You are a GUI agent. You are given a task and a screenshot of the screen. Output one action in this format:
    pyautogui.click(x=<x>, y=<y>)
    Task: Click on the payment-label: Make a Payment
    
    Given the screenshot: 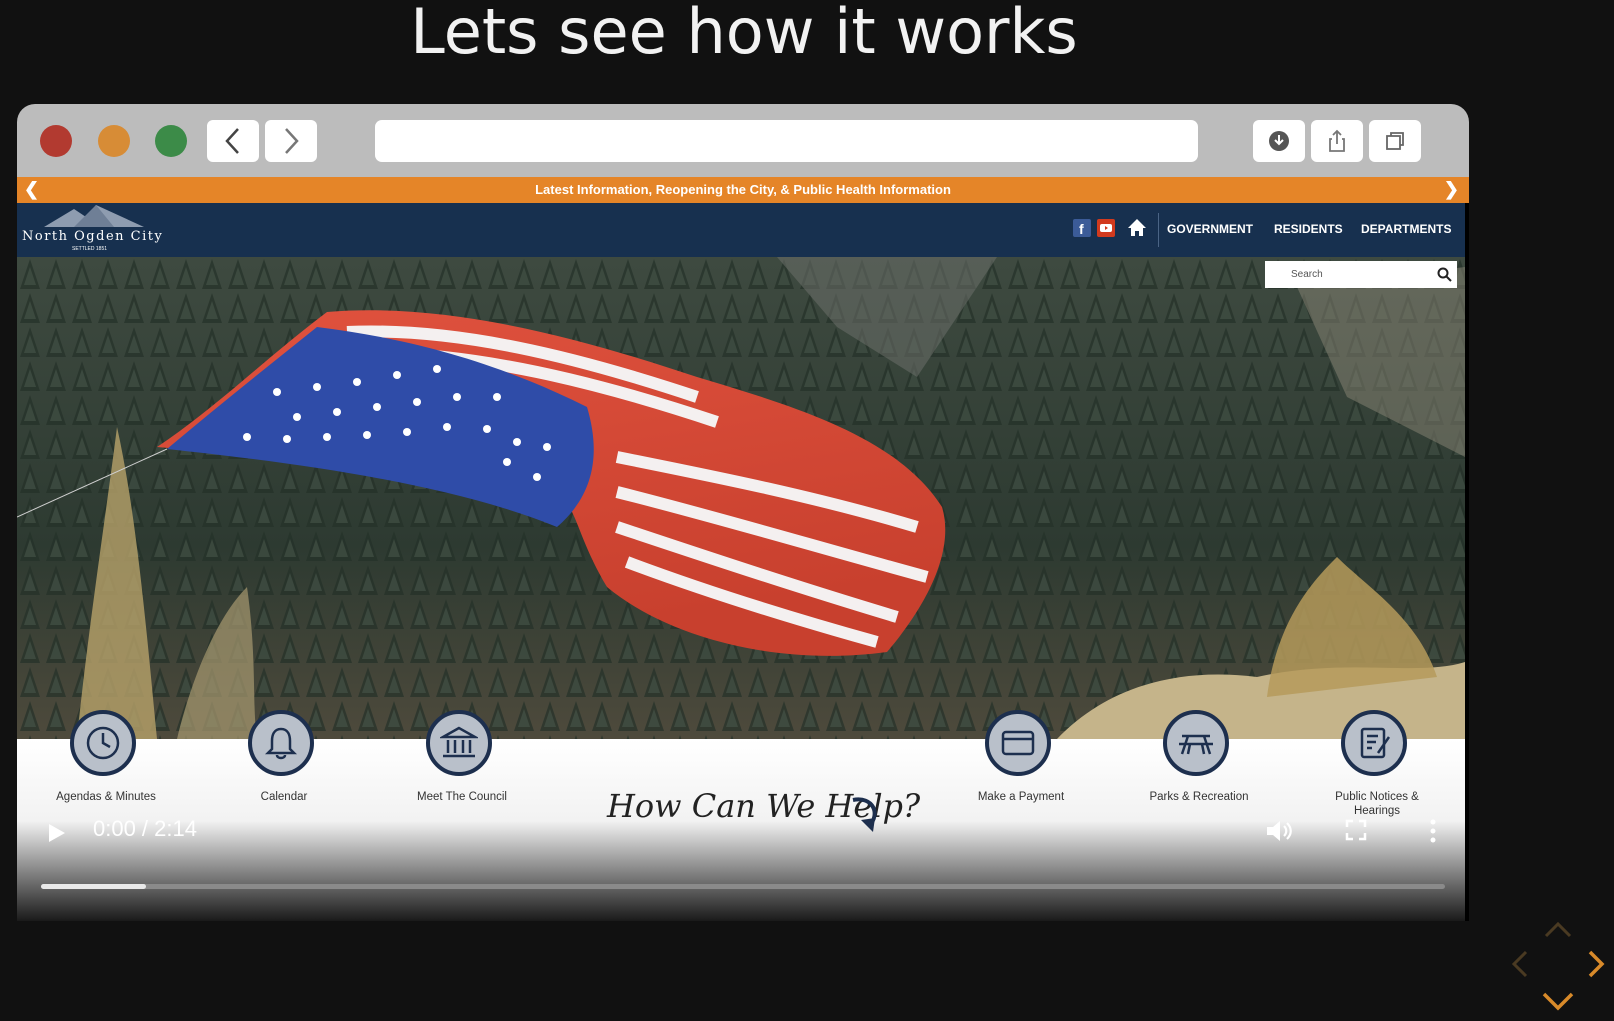 What is the action you would take?
    pyautogui.click(x=1021, y=797)
    